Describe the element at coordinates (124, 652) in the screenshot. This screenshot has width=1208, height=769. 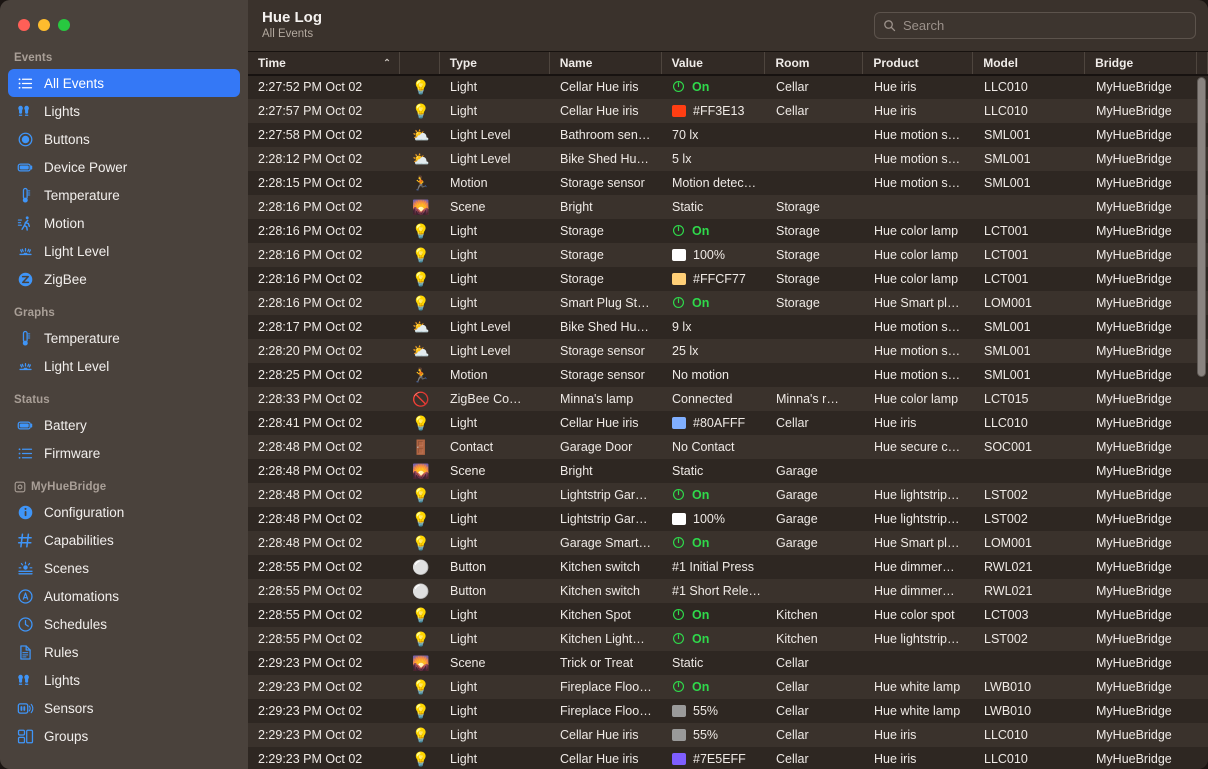
I see `sidebar-item-rules: Rules` at that location.